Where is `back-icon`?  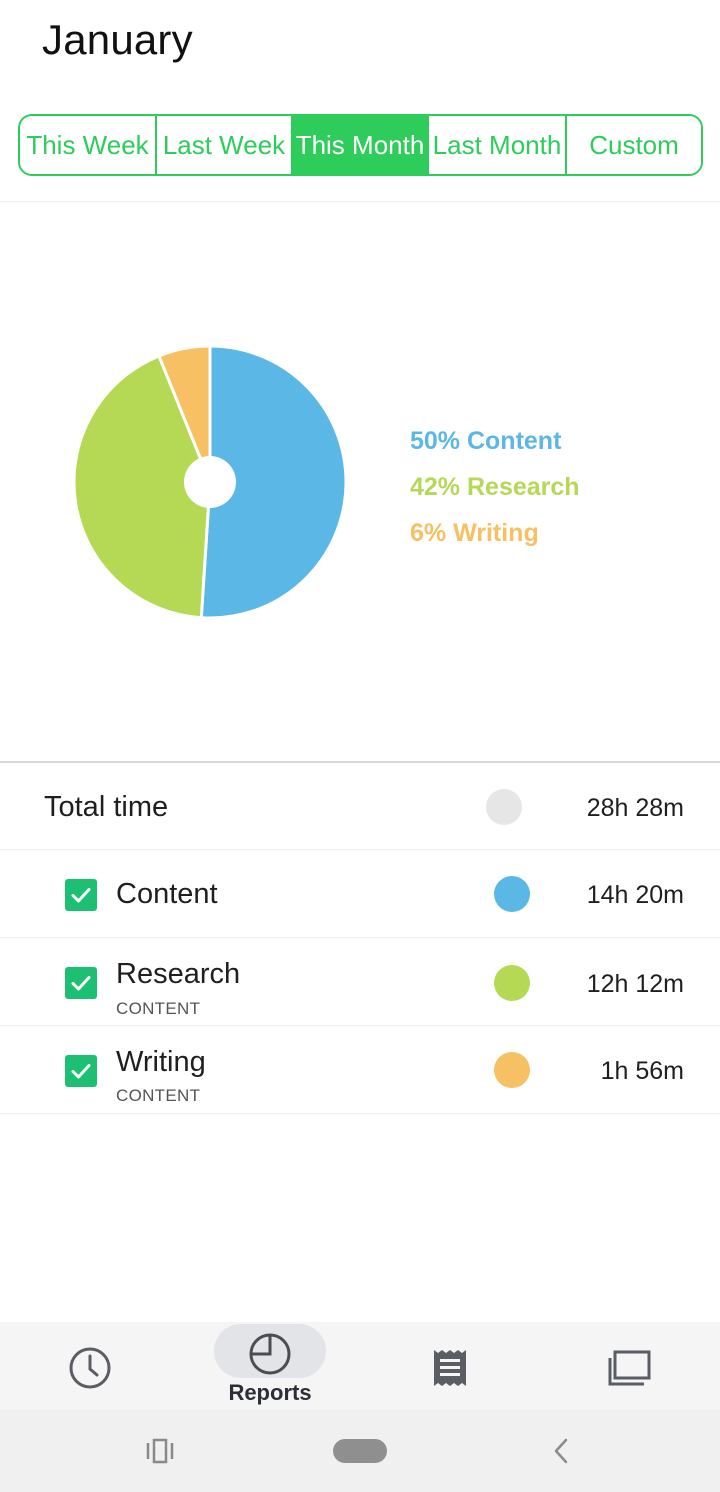
back-icon is located at coordinates (561, 1451).